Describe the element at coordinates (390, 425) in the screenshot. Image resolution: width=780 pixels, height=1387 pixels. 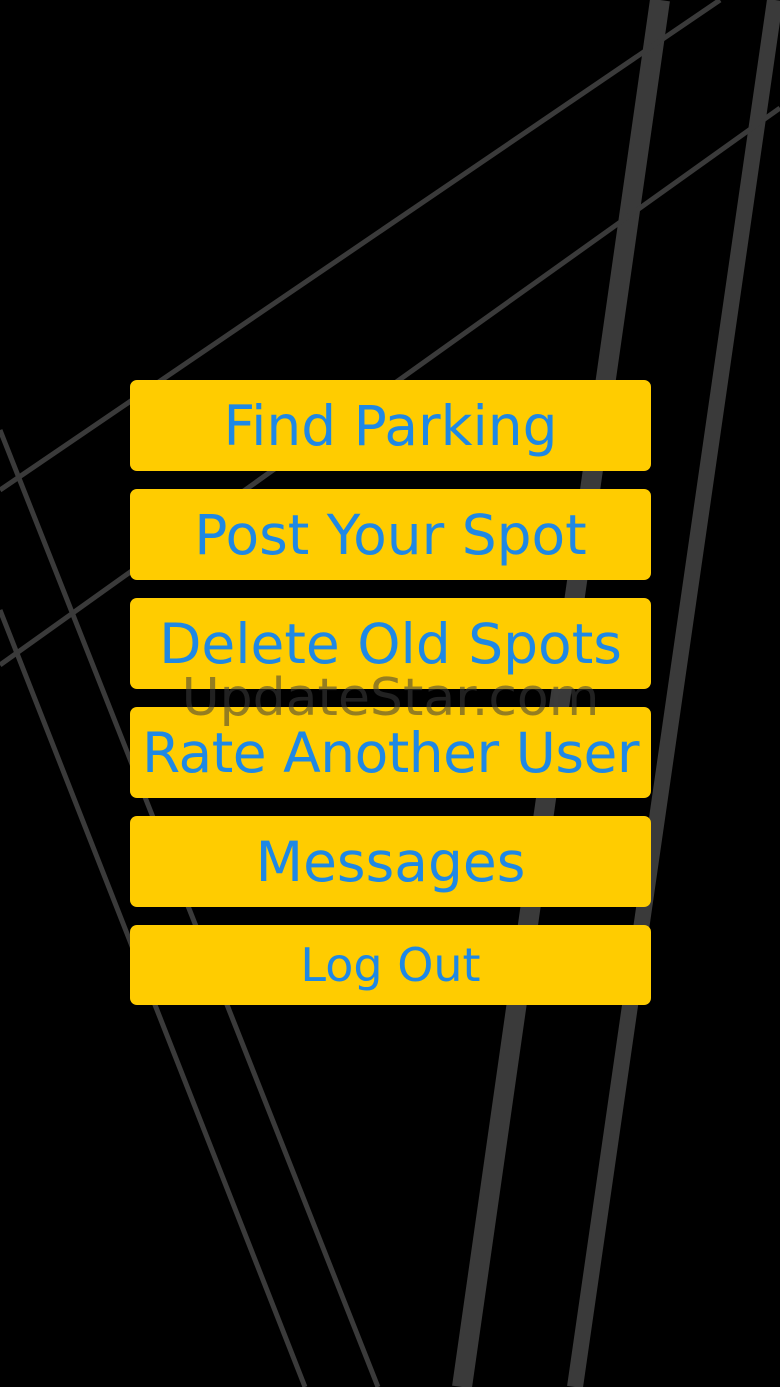
I see `find-parking-button: Find Parking` at that location.